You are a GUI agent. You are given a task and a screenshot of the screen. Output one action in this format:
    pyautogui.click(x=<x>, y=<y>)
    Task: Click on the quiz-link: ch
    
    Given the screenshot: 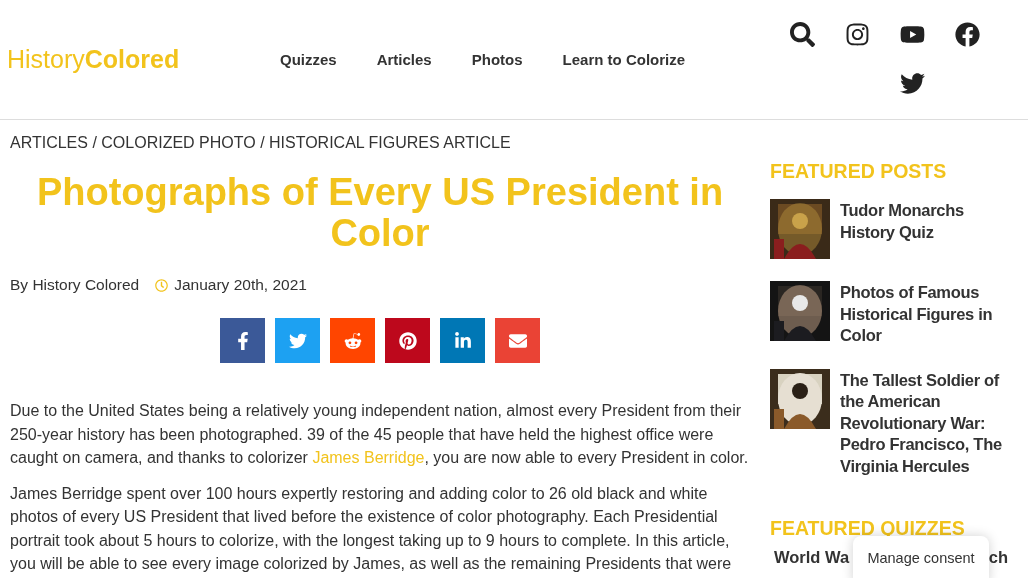 What is the action you would take?
    pyautogui.click(x=998, y=557)
    